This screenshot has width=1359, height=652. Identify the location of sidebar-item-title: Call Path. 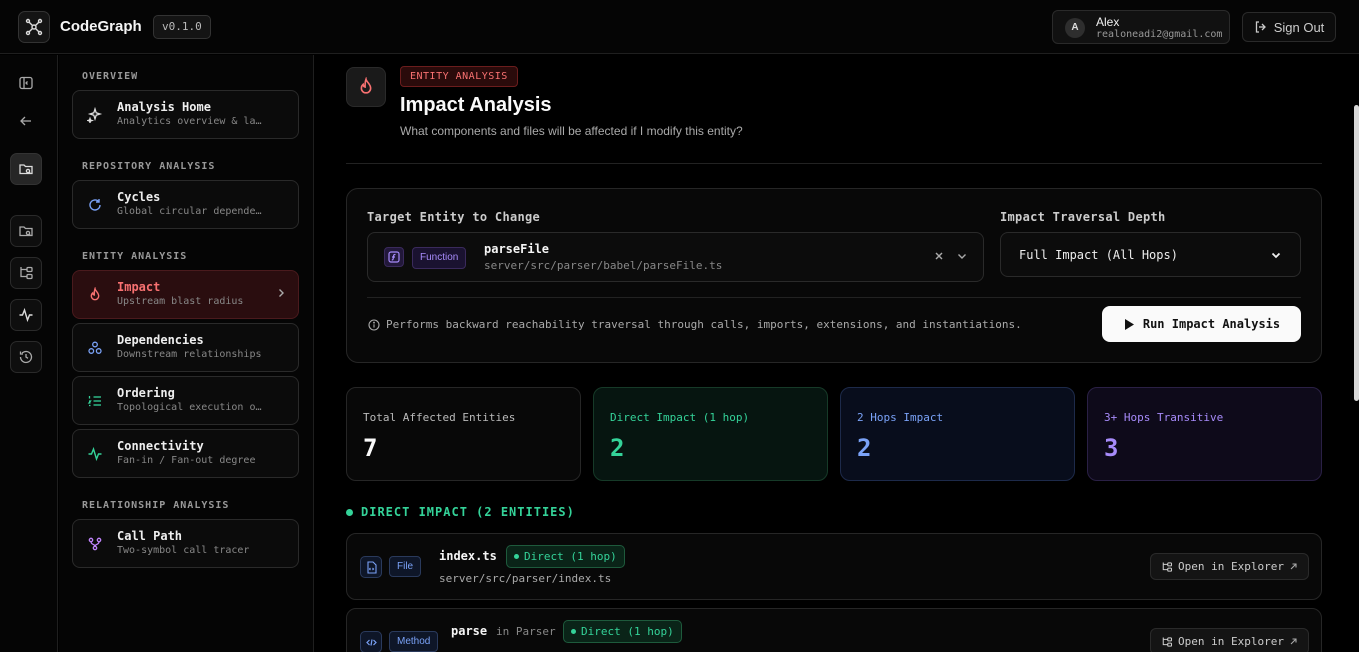
(150, 536).